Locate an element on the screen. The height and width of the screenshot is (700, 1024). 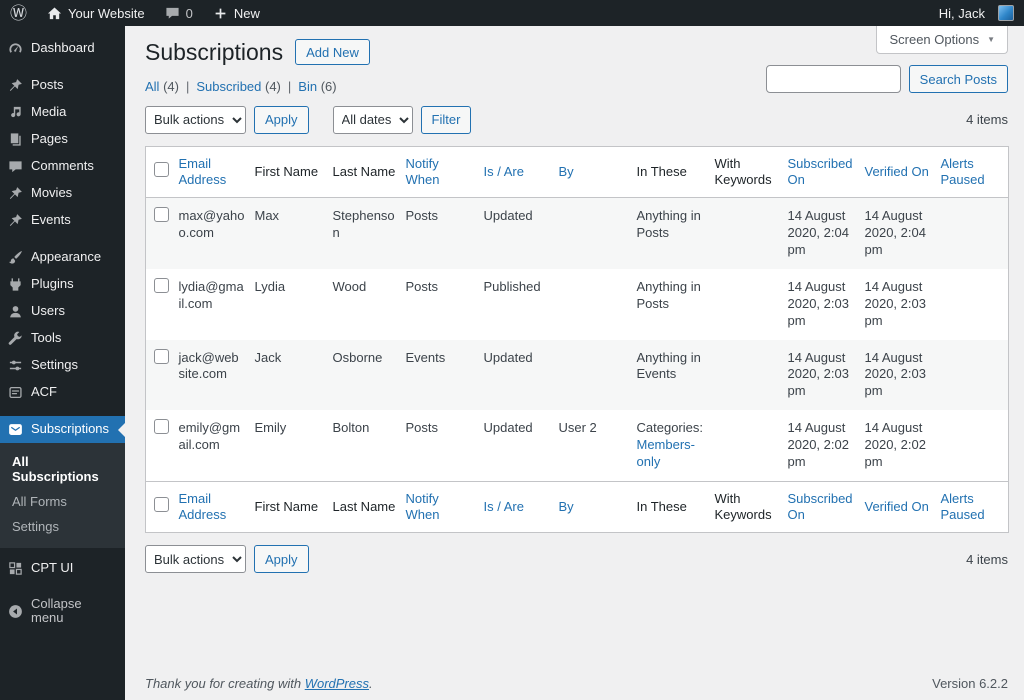
cell-alerts-paused is located at coordinates (974, 445).